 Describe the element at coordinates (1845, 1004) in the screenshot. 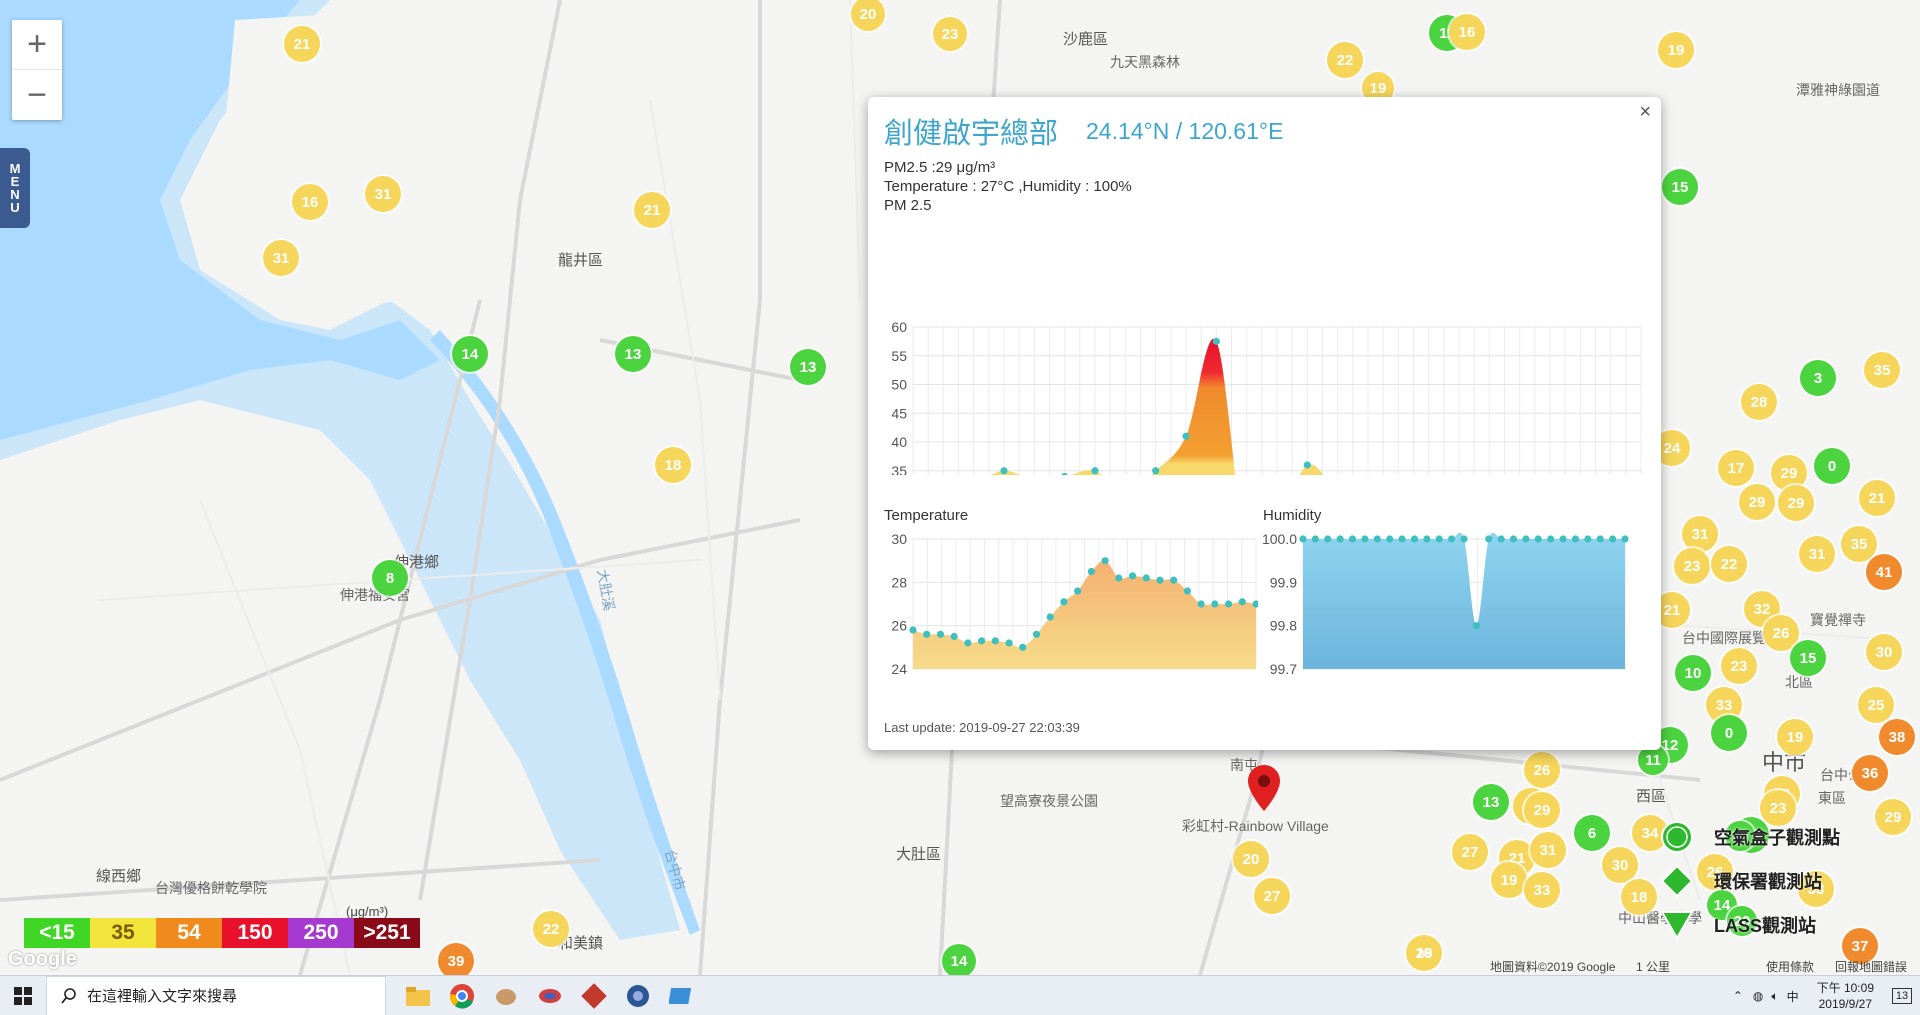

I see `clock-date: 2019/9/27` at that location.